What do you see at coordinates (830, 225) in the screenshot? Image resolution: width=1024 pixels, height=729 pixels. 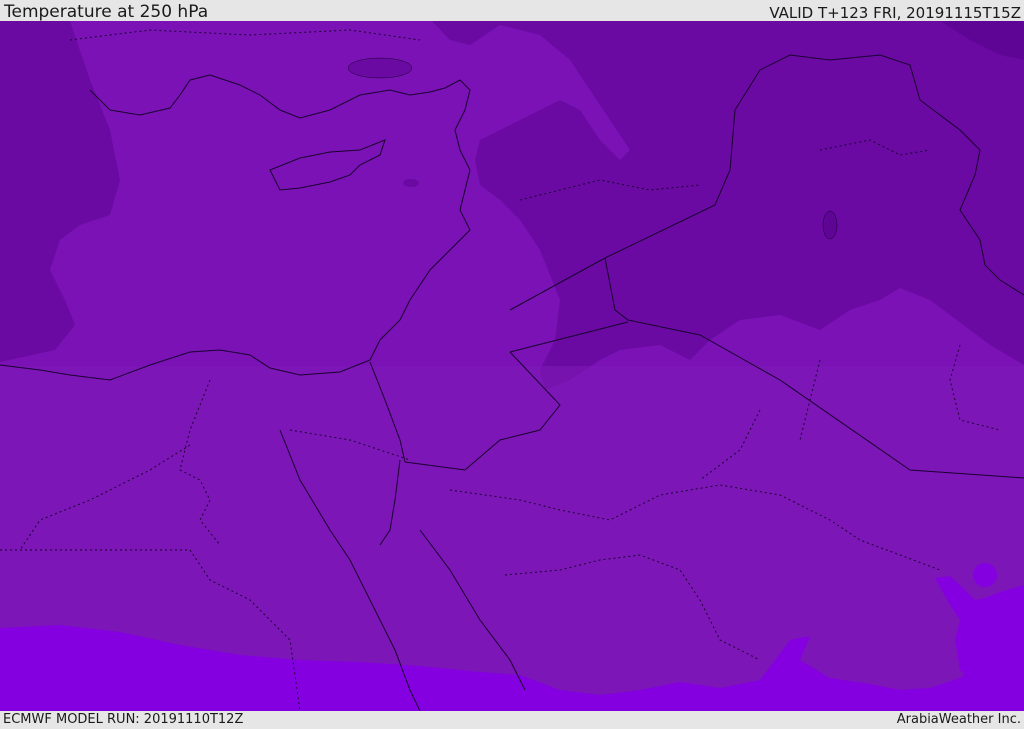 I see `lake-feature-east` at bounding box center [830, 225].